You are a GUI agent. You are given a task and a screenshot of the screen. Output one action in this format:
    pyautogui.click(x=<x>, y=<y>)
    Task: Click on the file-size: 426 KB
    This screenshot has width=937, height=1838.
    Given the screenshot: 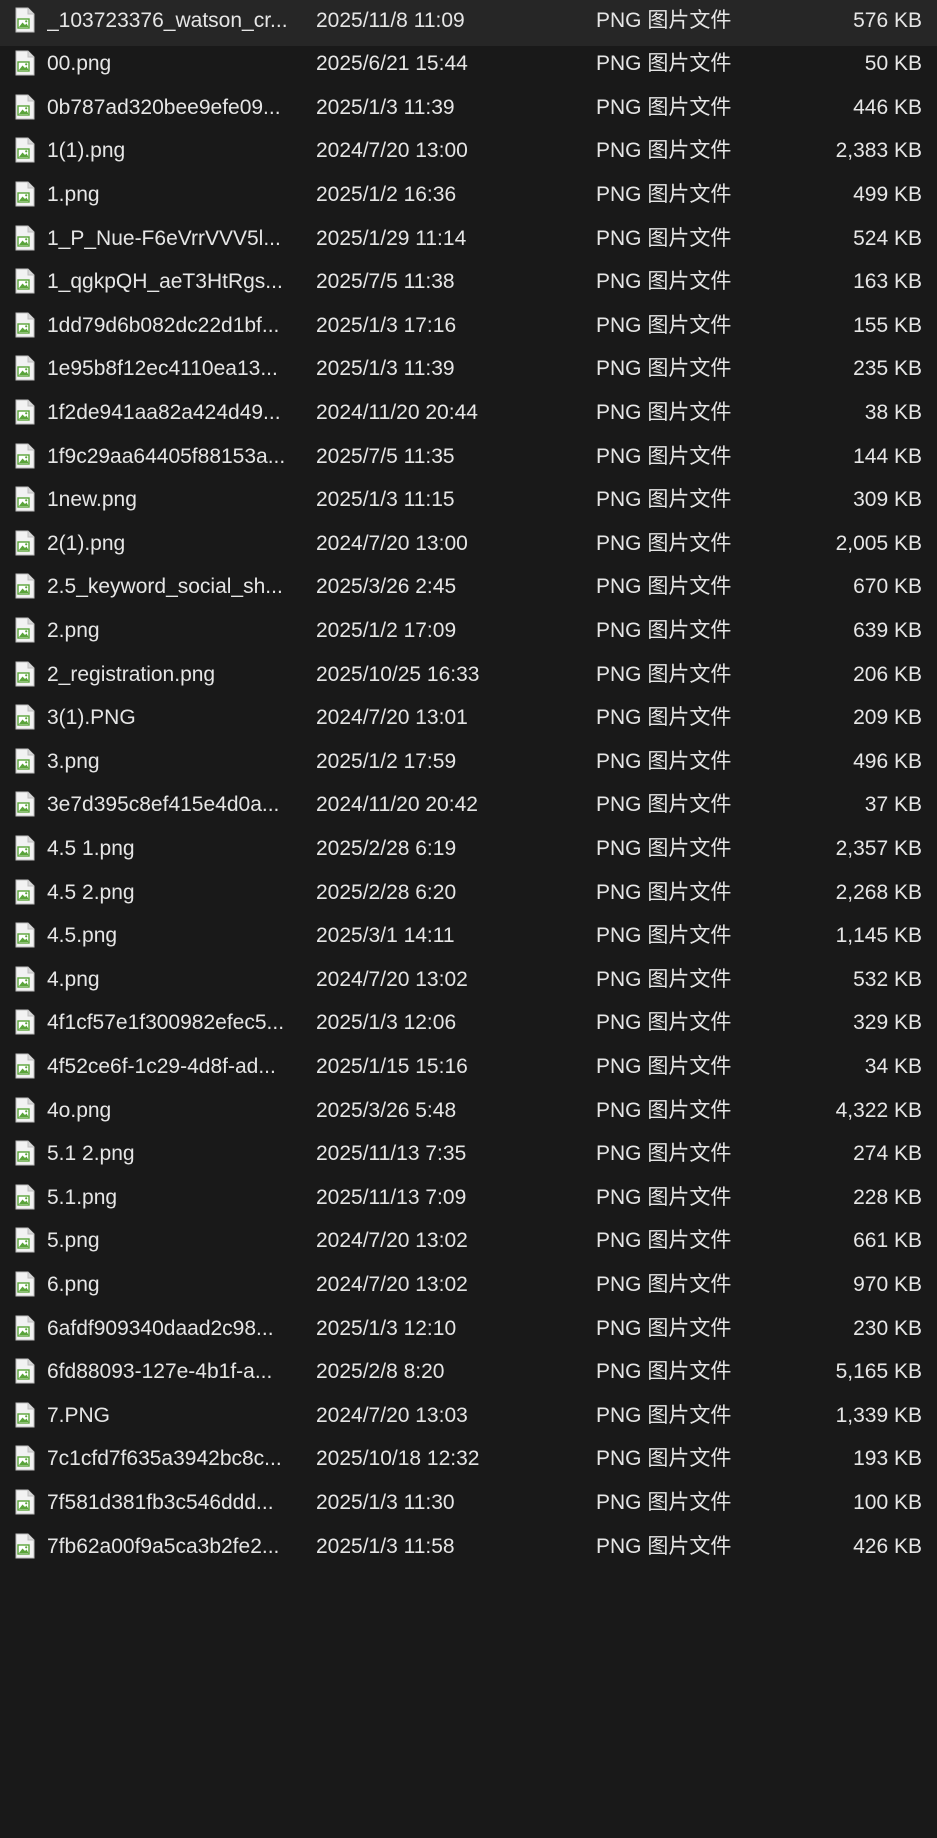 What is the action you would take?
    pyautogui.click(x=887, y=1546)
    